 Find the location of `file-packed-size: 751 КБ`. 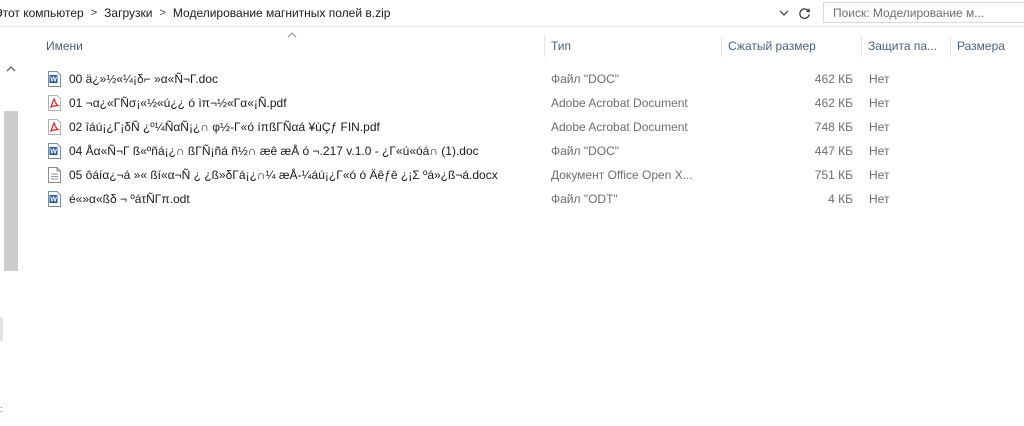

file-packed-size: 751 КБ is located at coordinates (833, 175).